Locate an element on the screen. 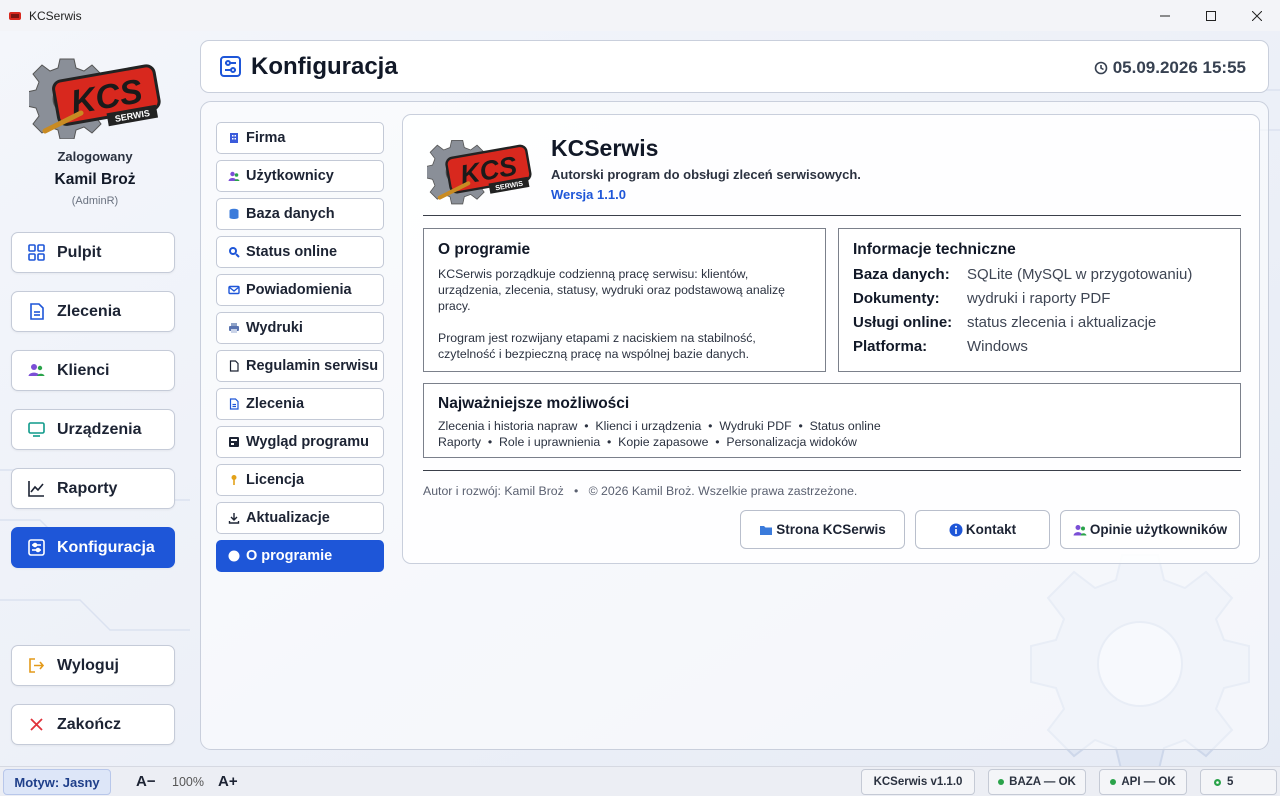 The height and width of the screenshot is (796, 1280). subnav-label: Użytkownicy is located at coordinates (290, 176).